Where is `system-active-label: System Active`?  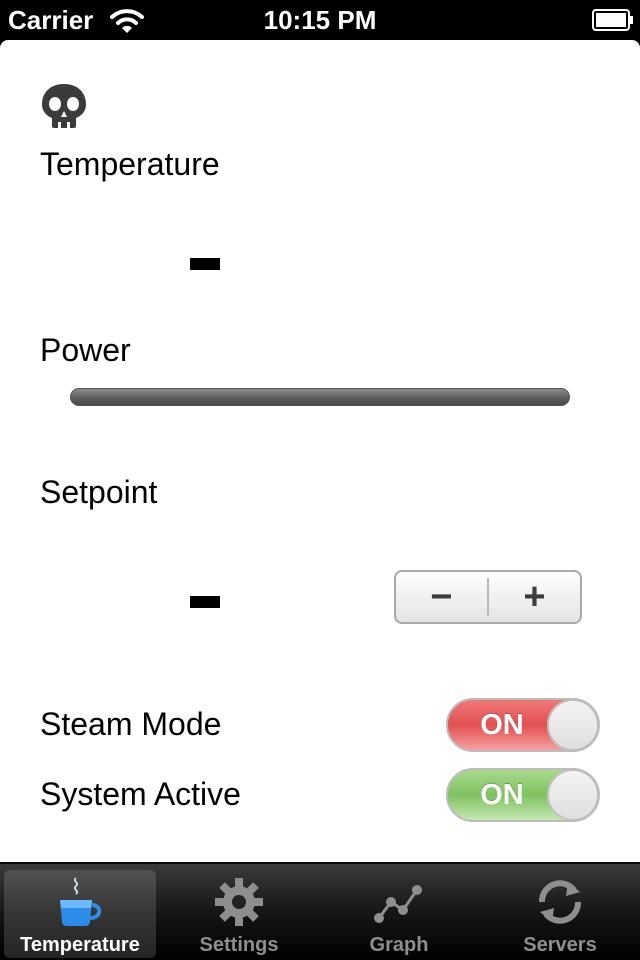 system-active-label: System Active is located at coordinates (140, 794).